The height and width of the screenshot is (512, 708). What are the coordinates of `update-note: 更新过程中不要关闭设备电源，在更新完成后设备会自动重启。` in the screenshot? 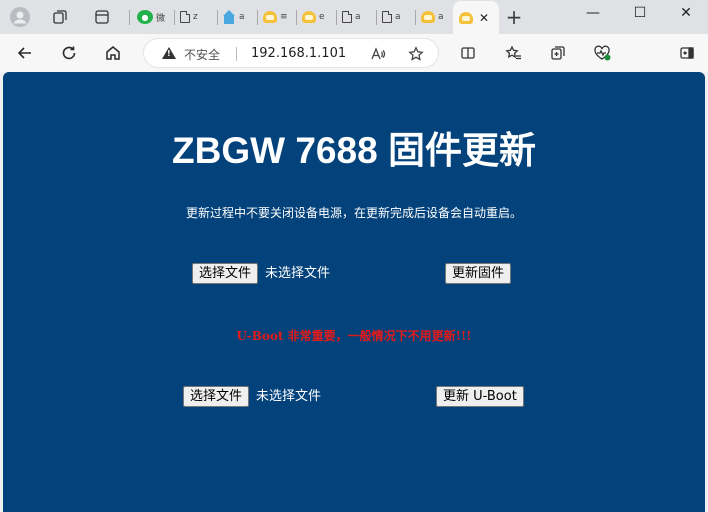 It's located at (353, 213).